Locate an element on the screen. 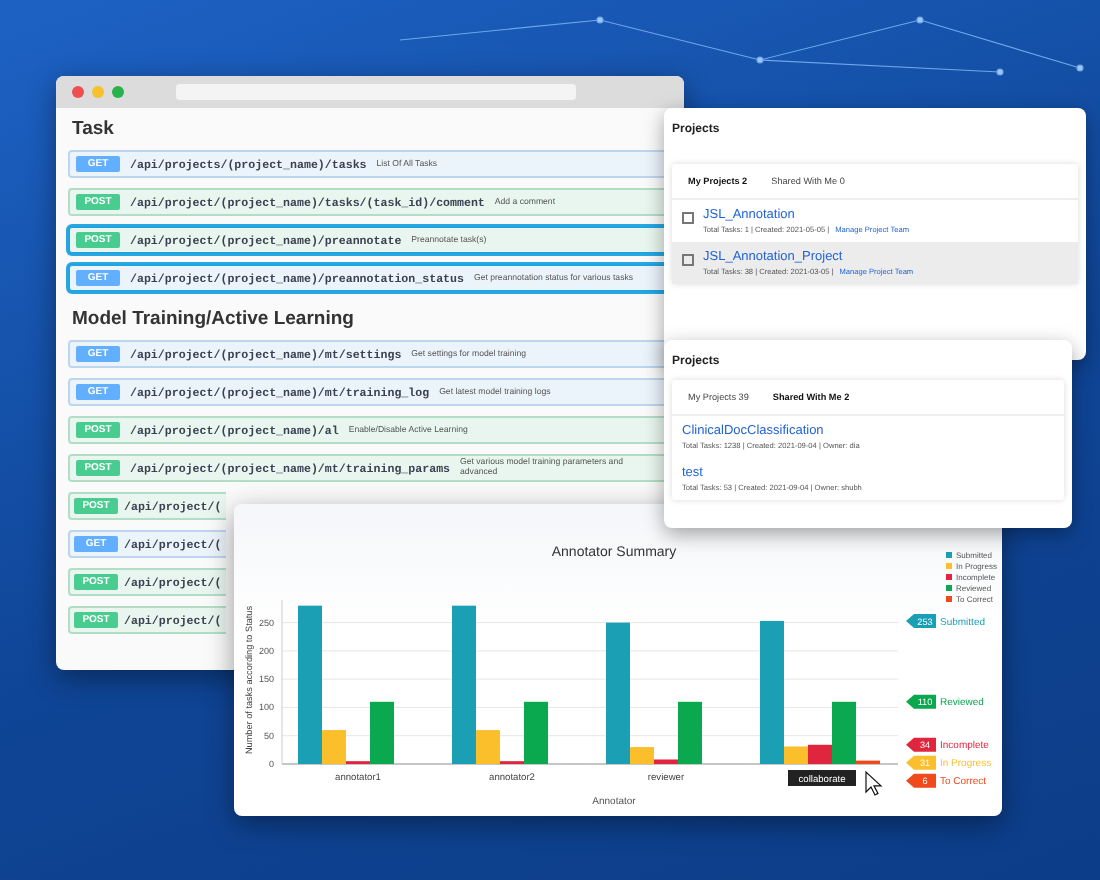  close-icon is located at coordinates (78, 92).